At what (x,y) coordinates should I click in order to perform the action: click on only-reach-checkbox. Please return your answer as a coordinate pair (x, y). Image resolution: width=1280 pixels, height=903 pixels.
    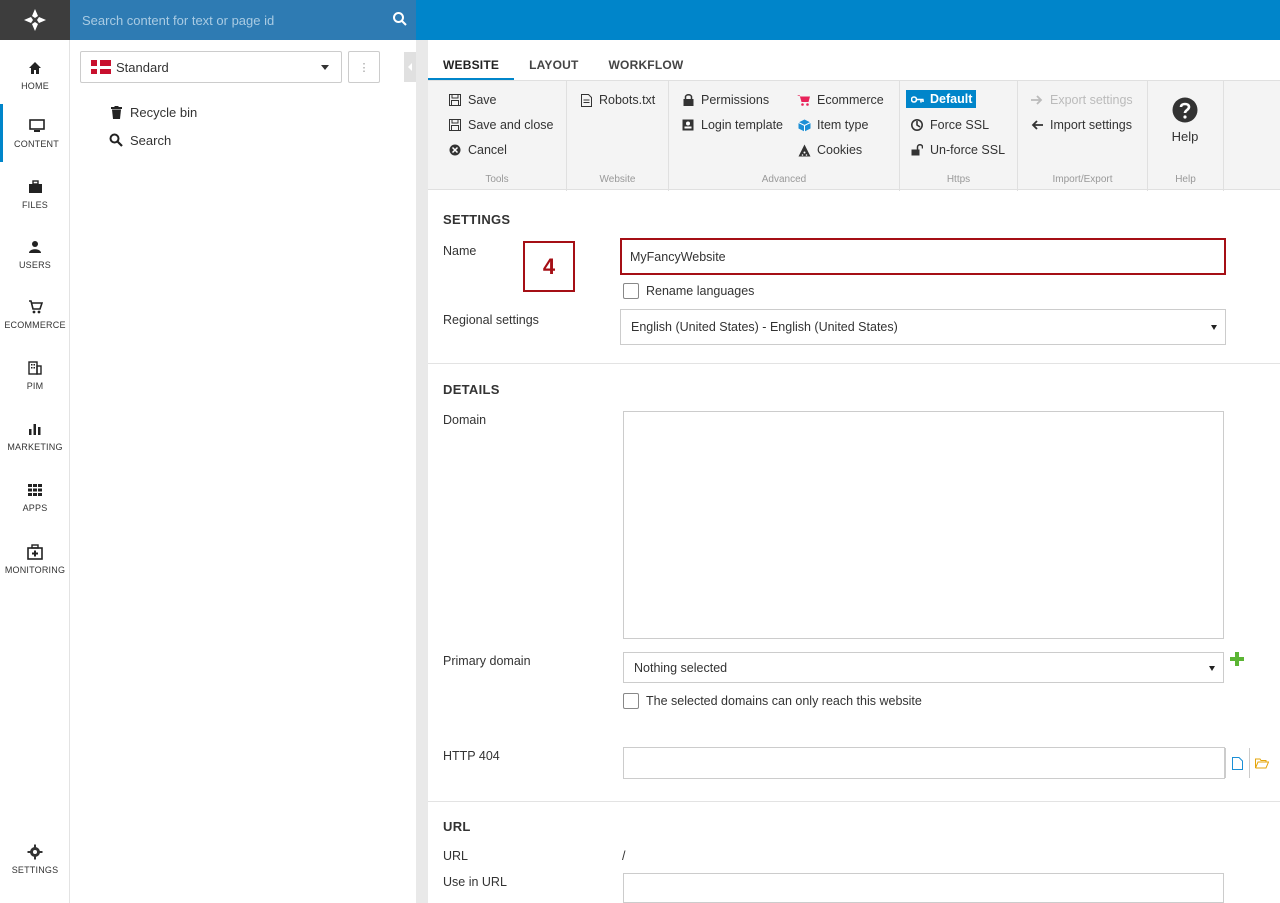
    Looking at the image, I should click on (631, 701).